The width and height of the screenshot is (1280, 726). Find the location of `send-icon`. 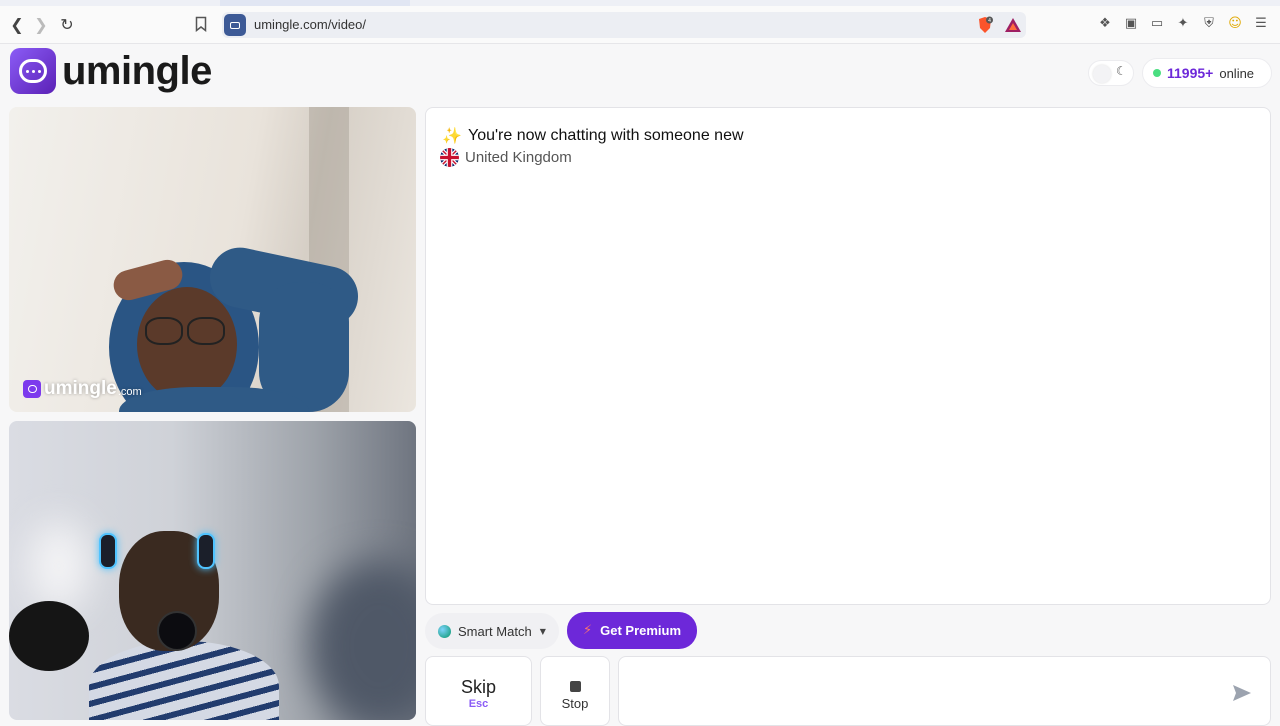

send-icon is located at coordinates (1242, 693).